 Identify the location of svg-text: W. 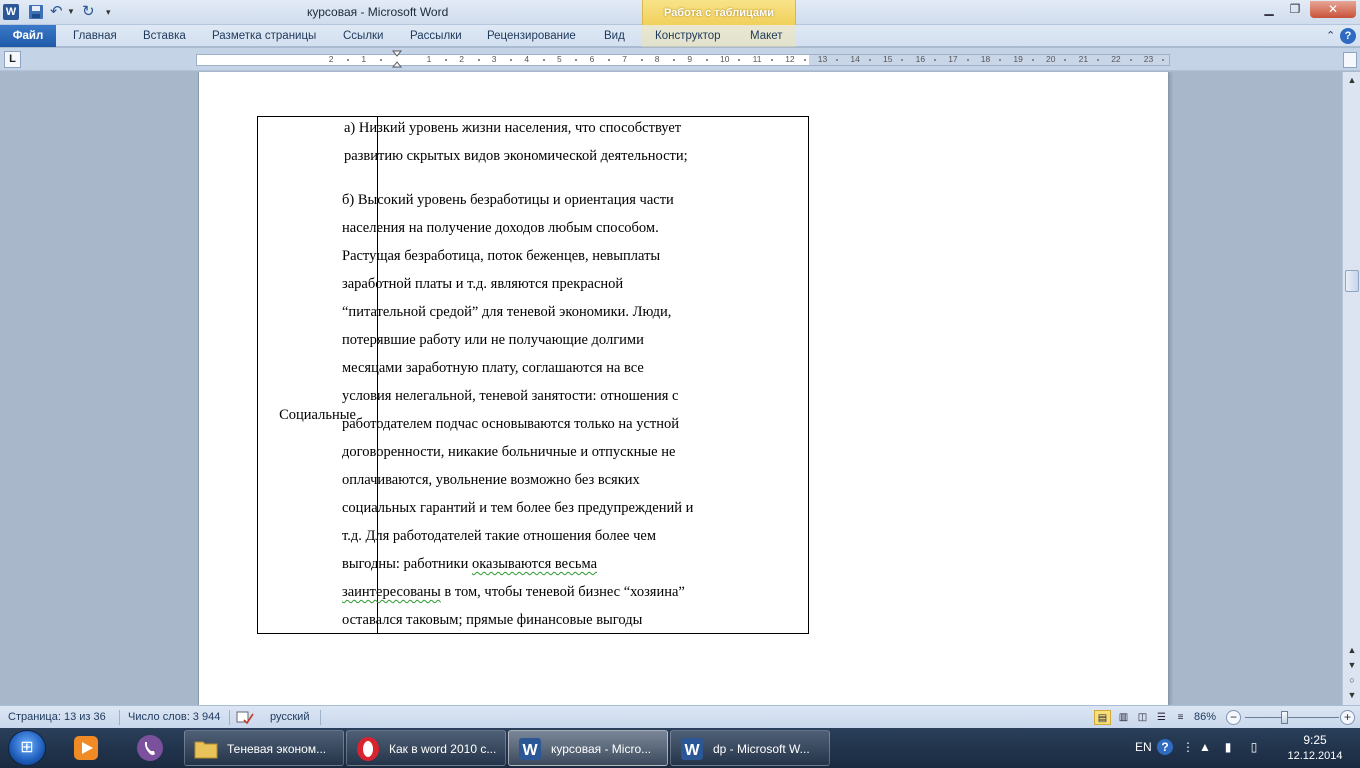
(530, 750).